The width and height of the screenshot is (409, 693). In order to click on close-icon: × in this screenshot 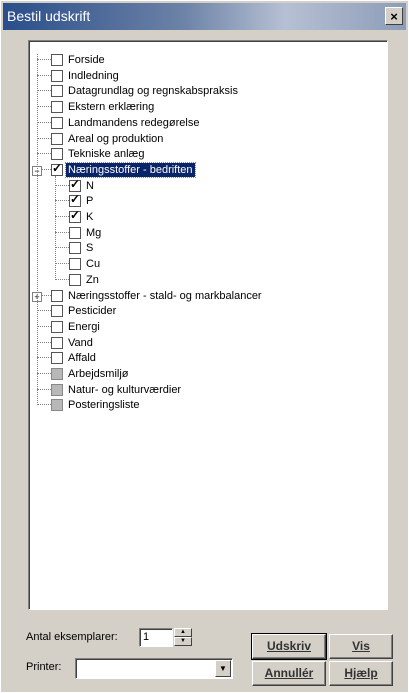, I will do `click(394, 16)`.